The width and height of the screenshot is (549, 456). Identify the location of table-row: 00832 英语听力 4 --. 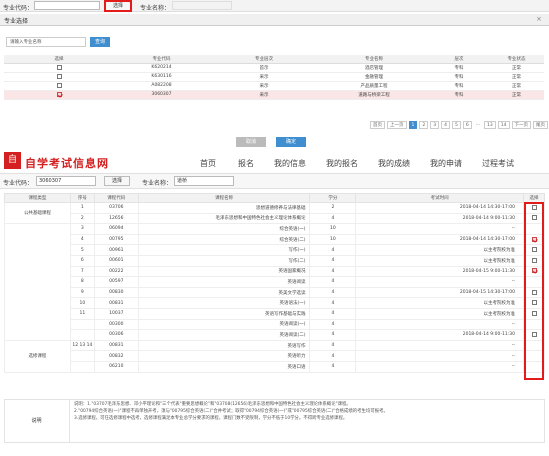
(275, 356).